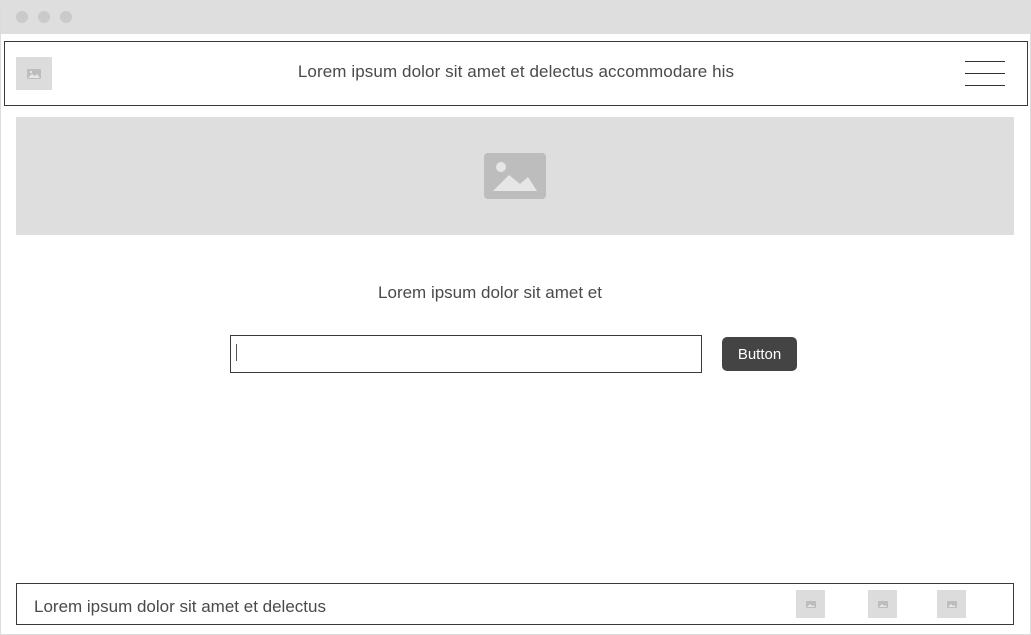 This screenshot has width=1031, height=635. Describe the element at coordinates (515, 604) in the screenshot. I see `site-footer: Lorem ipsum dolor sit amet et delectus` at that location.